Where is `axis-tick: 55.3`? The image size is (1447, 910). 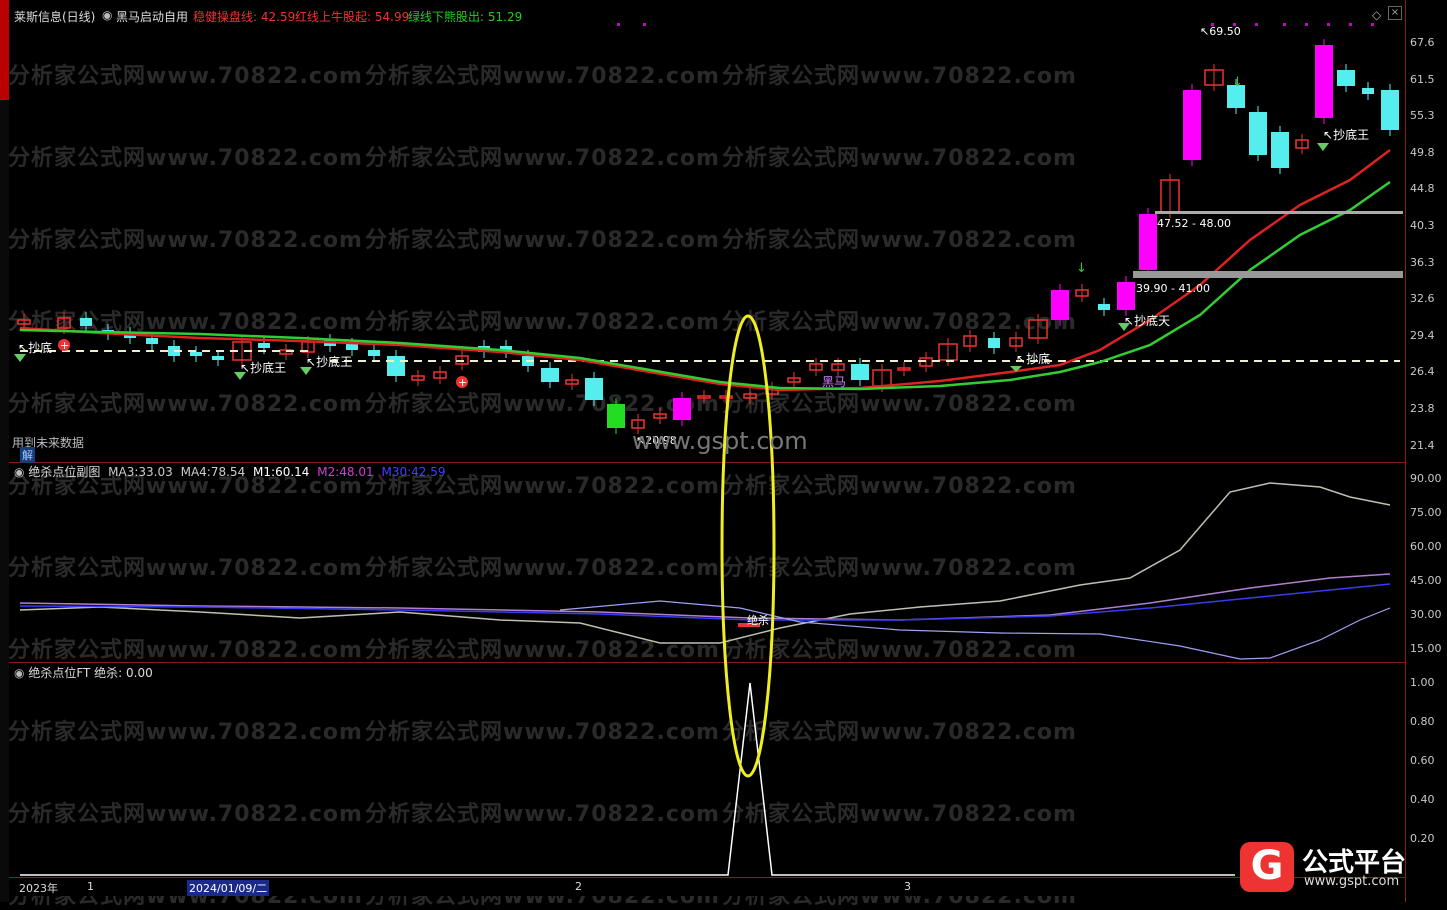
axis-tick: 55.3 is located at coordinates (1422, 116).